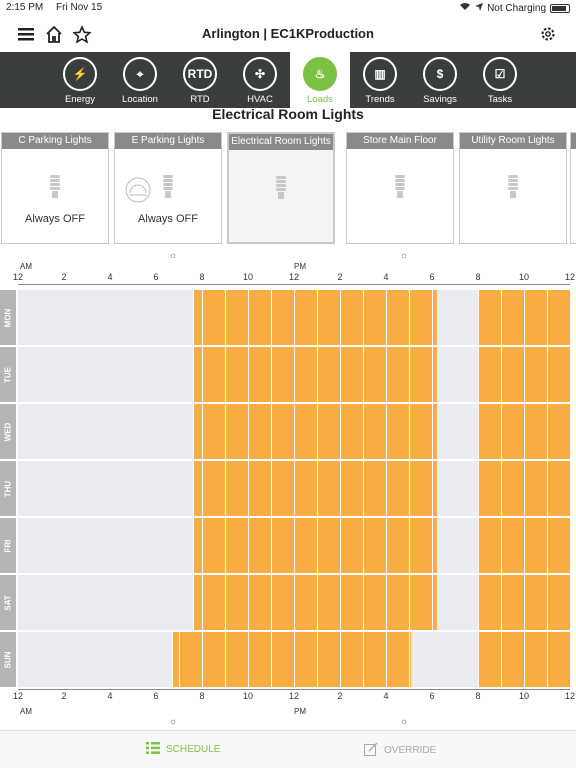  What do you see at coordinates (55, 188) in the screenshot?
I see `load-card: C Parking Lights Always OFF` at bounding box center [55, 188].